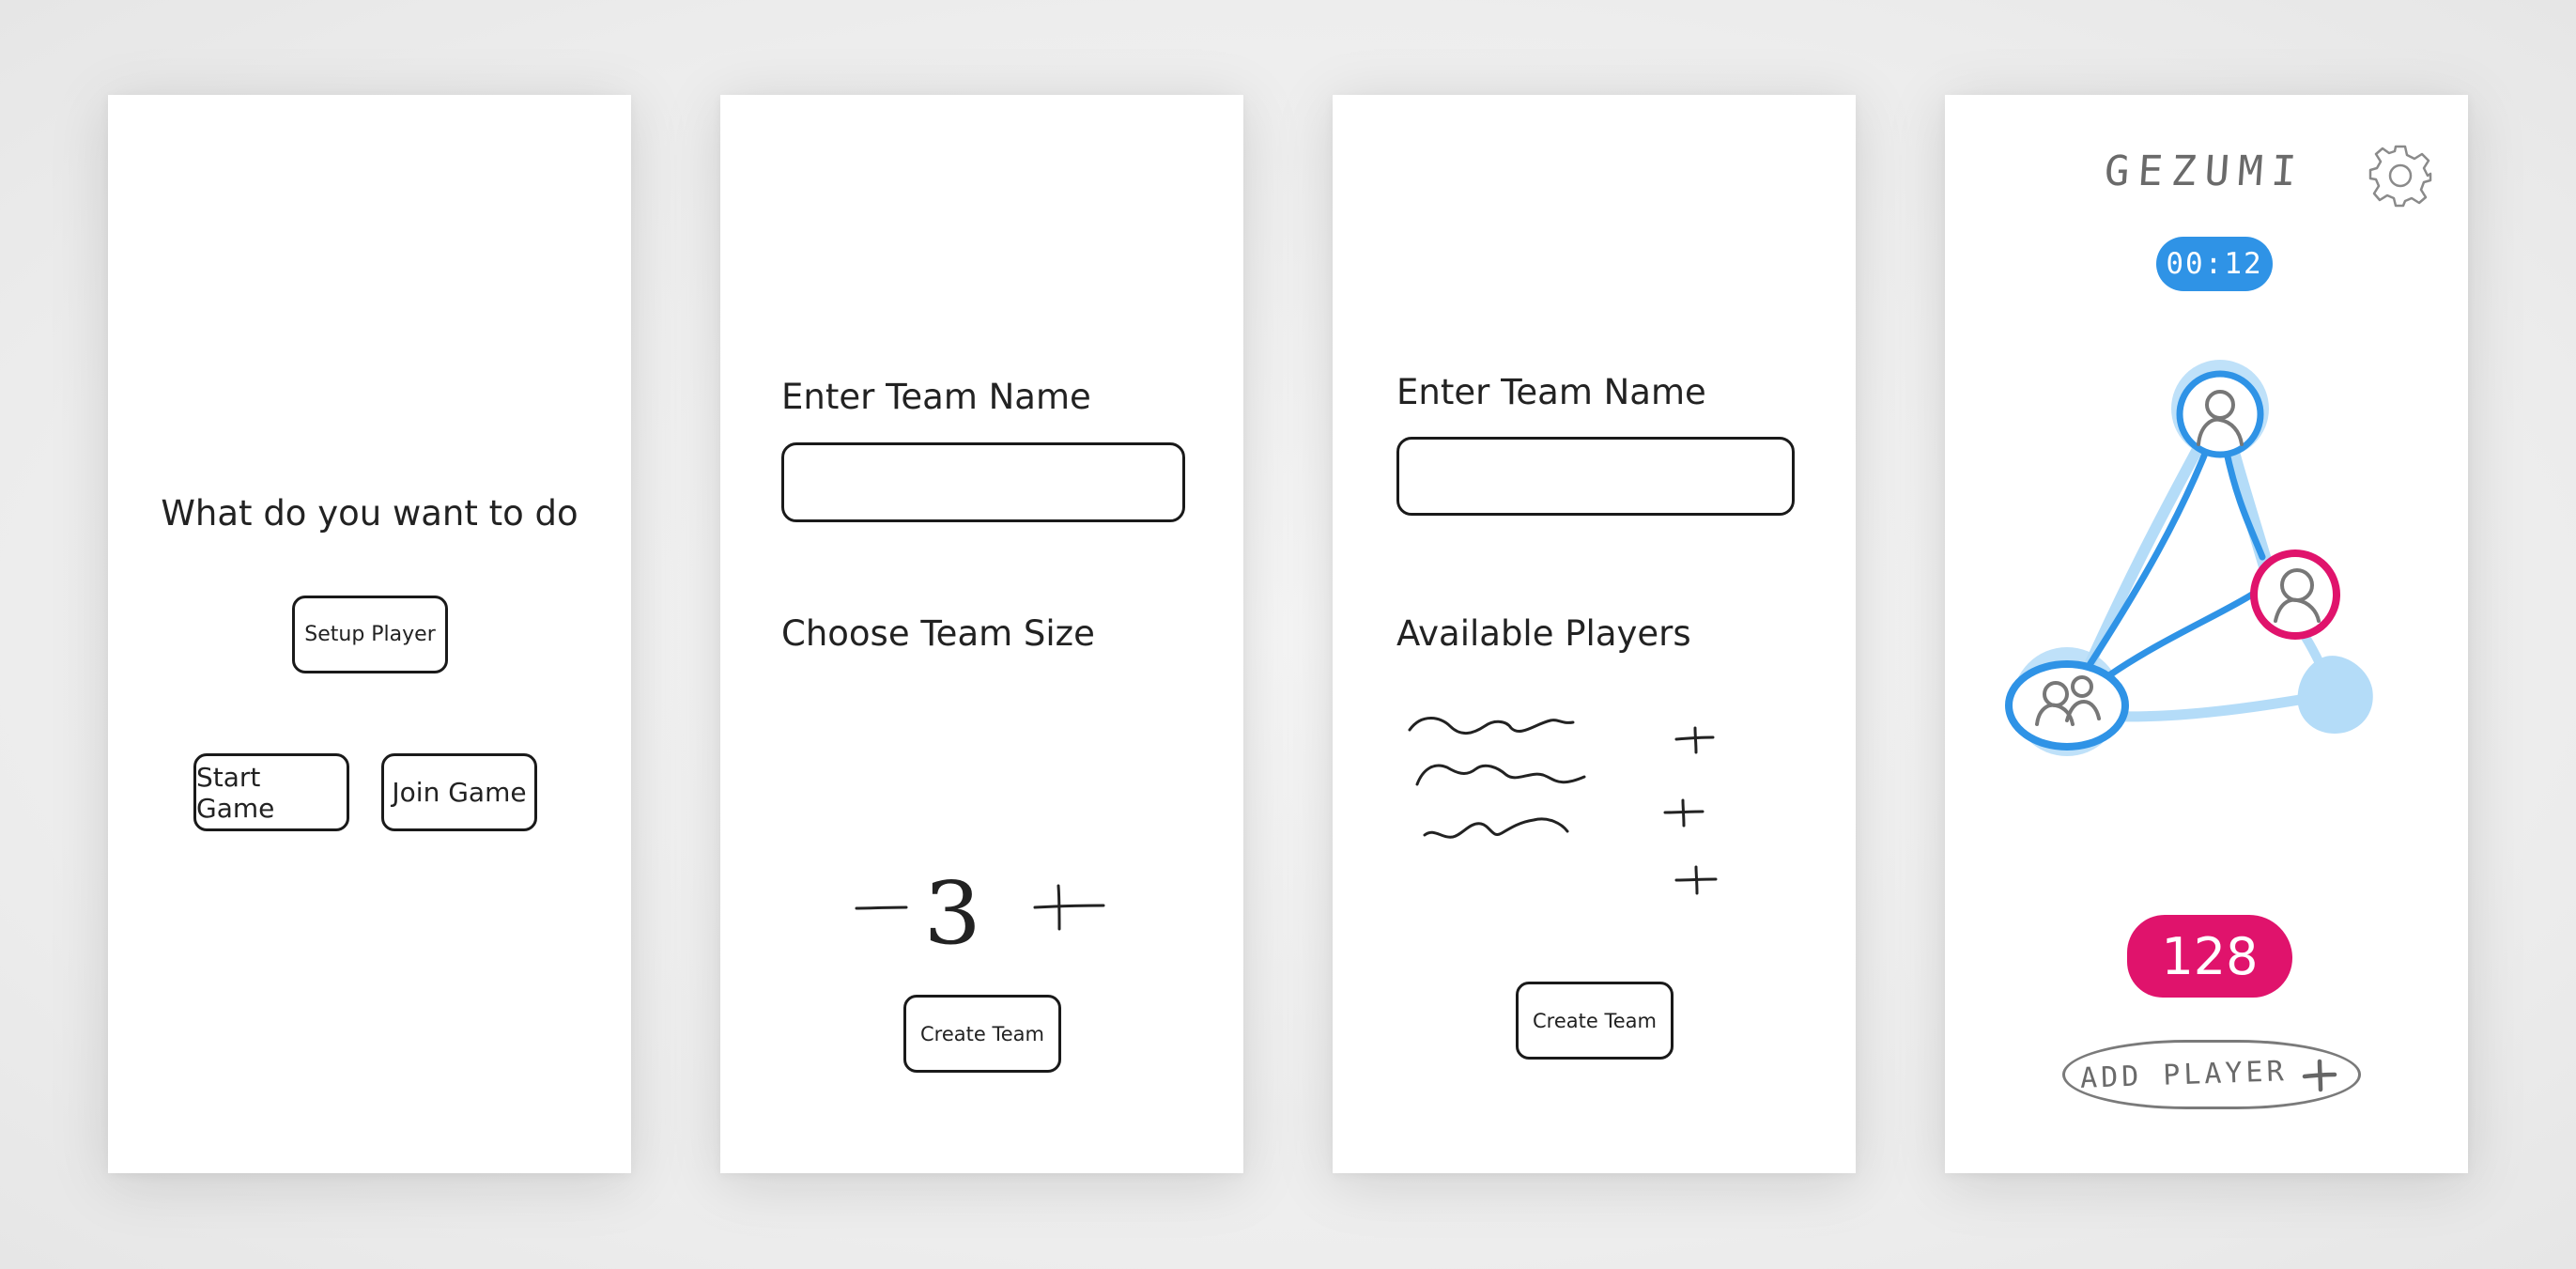 The image size is (2576, 1269). I want to click on setup-player-button: Setup Player, so click(370, 635).